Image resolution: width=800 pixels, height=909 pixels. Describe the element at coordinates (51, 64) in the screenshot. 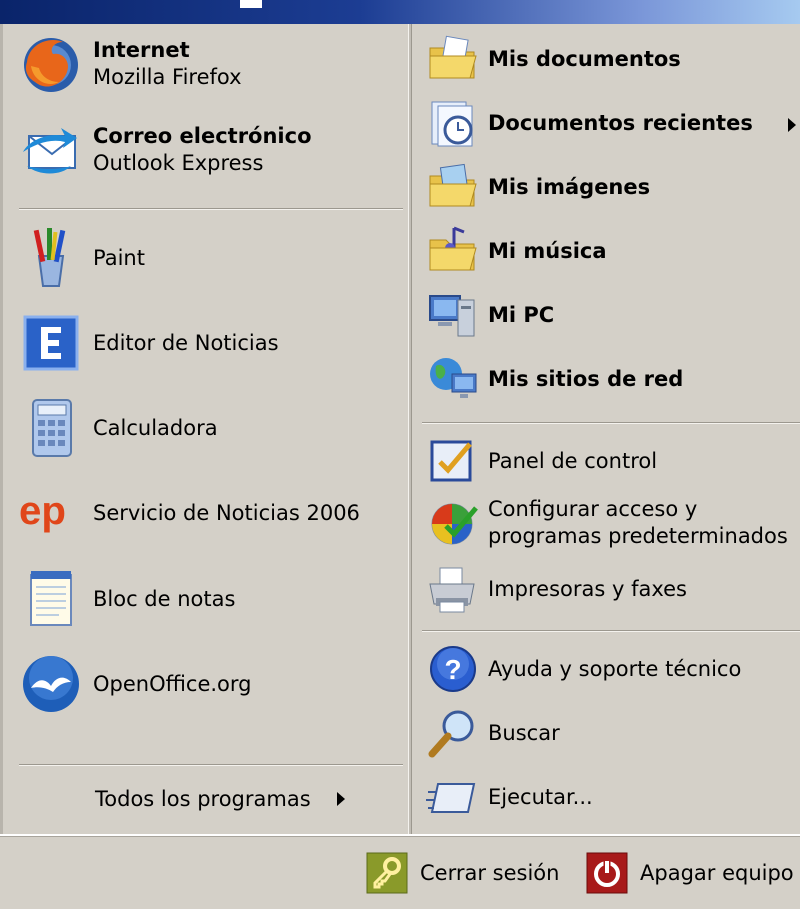

I see `firefox-icon` at that location.